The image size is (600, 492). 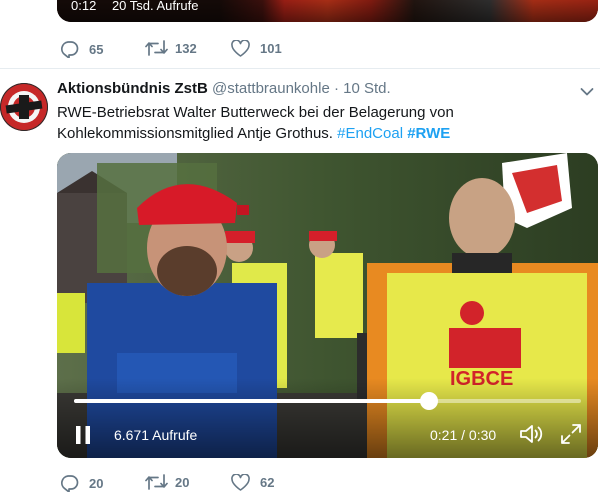 What do you see at coordinates (327, 11) in the screenshot?
I see `previous-tweet-video: 0:12 20 Tsd. Aufrufe` at bounding box center [327, 11].